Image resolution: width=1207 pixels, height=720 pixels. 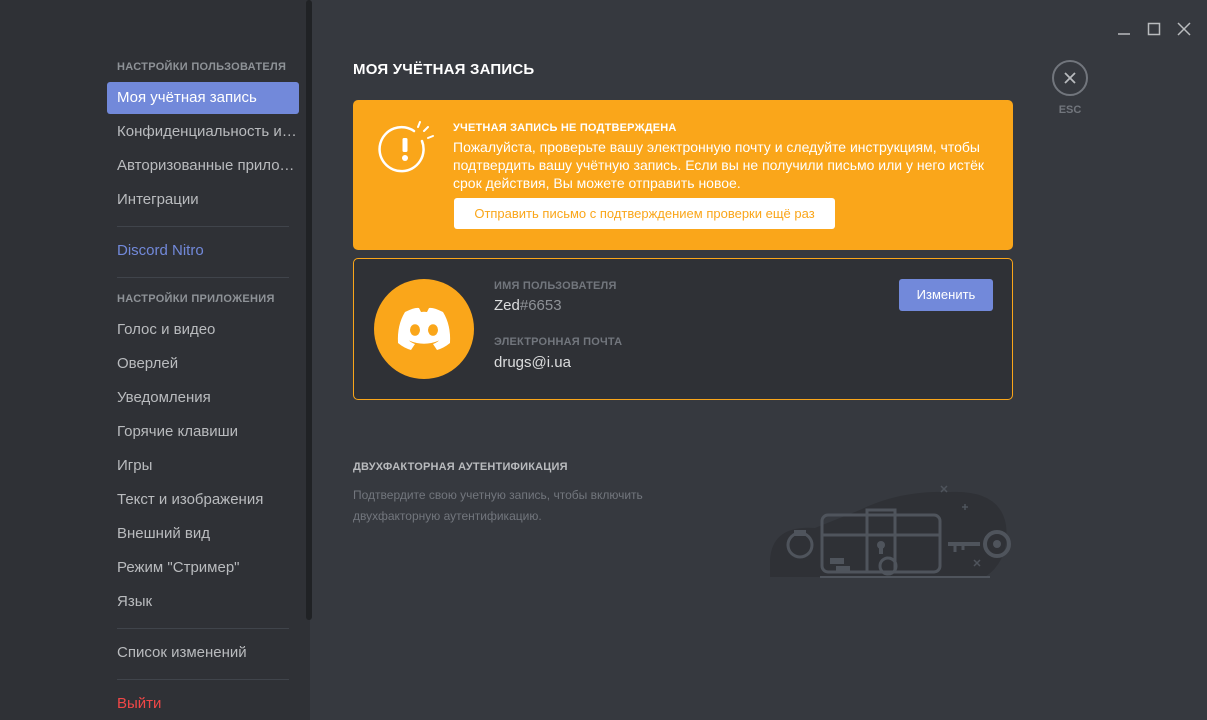 I want to click on sidebar-item-my-account: Моя учётная запись, so click(x=203, y=98).